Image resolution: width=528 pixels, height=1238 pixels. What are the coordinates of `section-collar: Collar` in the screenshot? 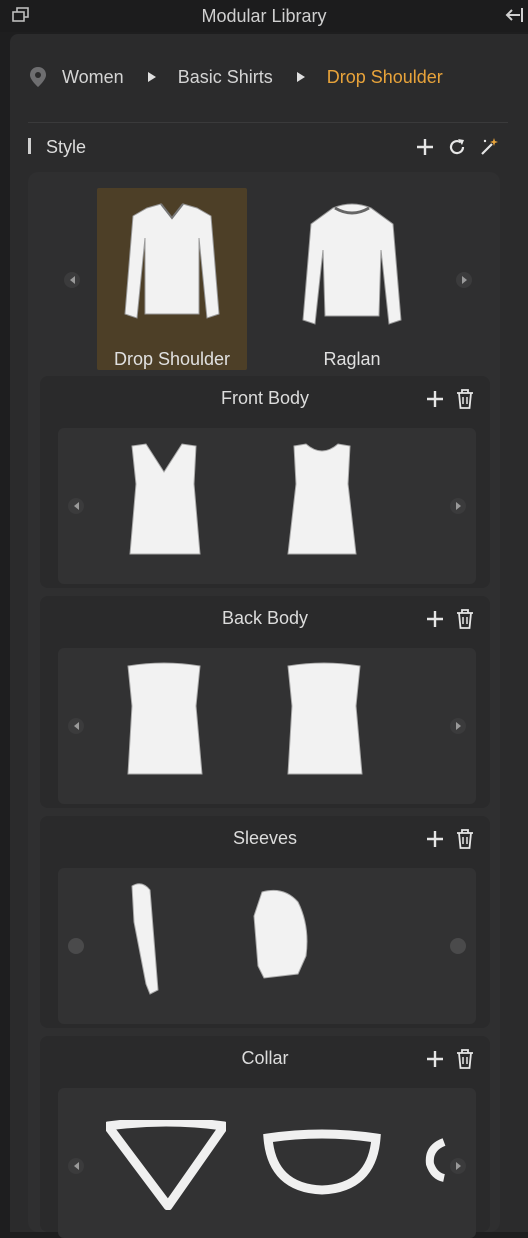 It's located at (265, 1137).